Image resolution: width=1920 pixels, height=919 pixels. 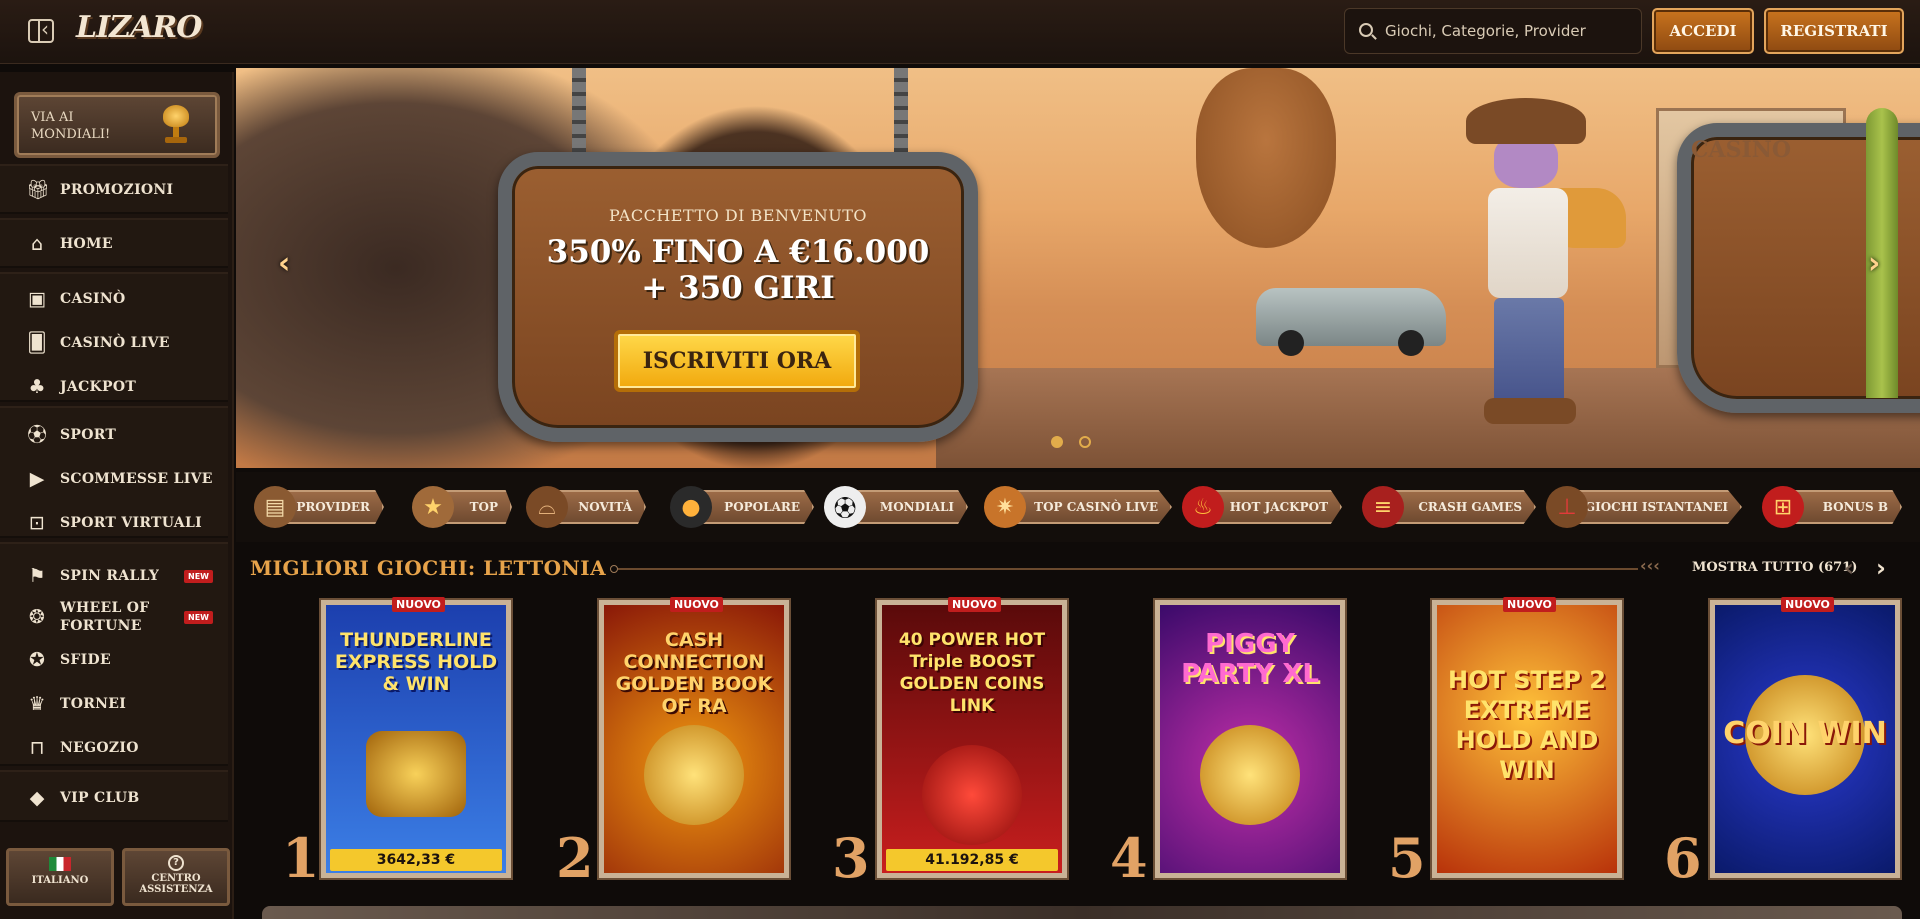 What do you see at coordinates (416, 662) in the screenshot?
I see `game-title: THUNDERLINE EXPRESS HOLD & WIN` at bounding box center [416, 662].